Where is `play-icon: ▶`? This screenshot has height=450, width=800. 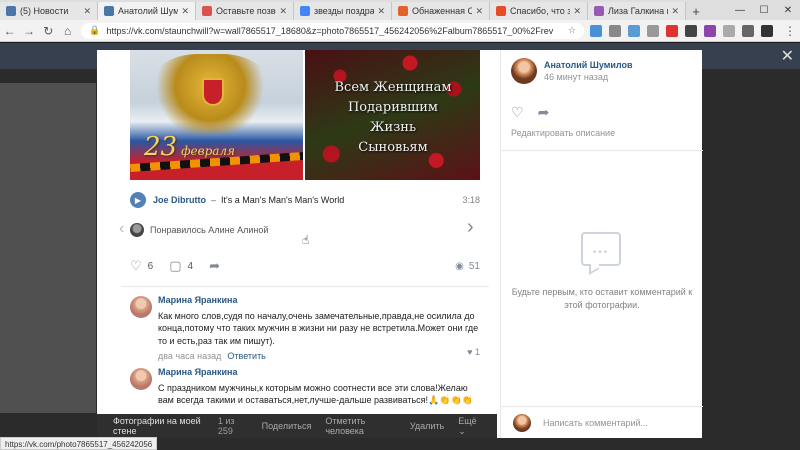 play-icon: ▶ is located at coordinates (138, 200).